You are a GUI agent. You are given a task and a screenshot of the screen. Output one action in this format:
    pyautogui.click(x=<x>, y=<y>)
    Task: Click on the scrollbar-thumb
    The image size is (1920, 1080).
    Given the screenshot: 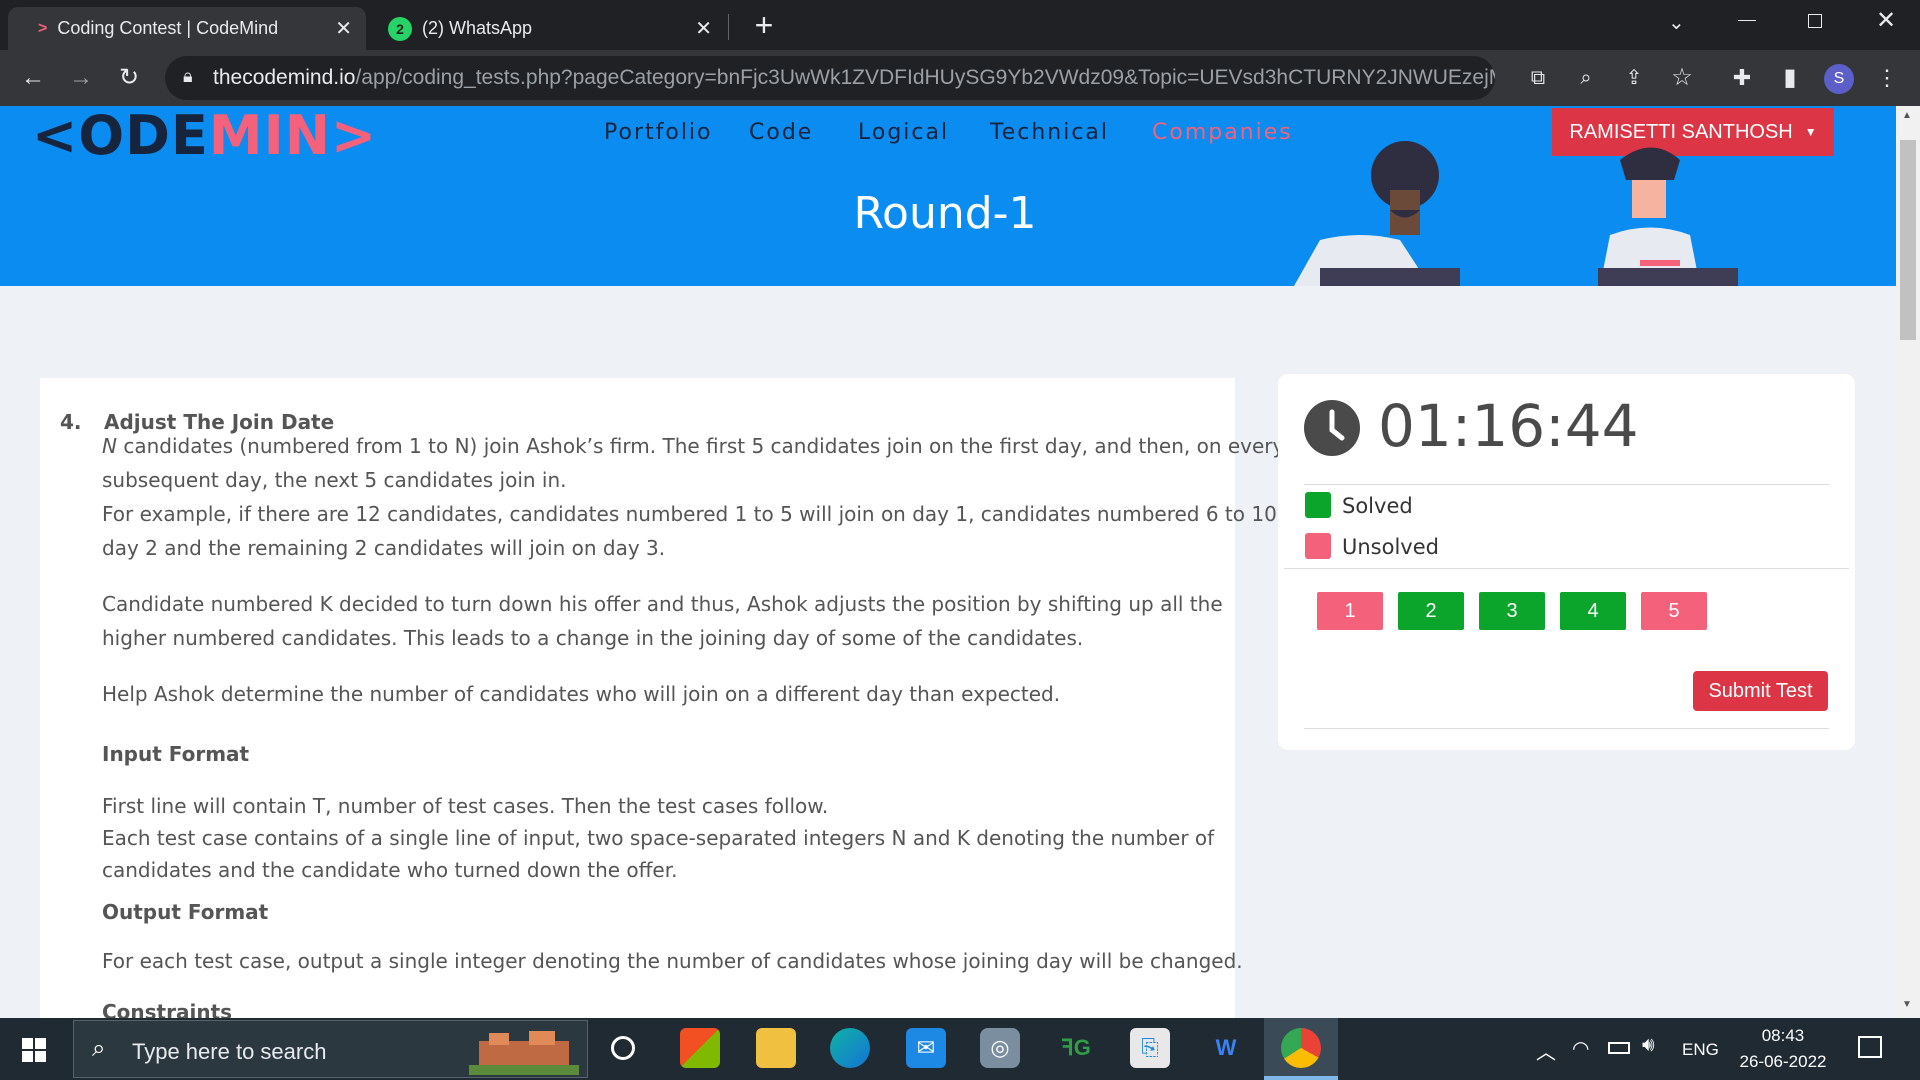 What is the action you would take?
    pyautogui.click(x=1908, y=240)
    